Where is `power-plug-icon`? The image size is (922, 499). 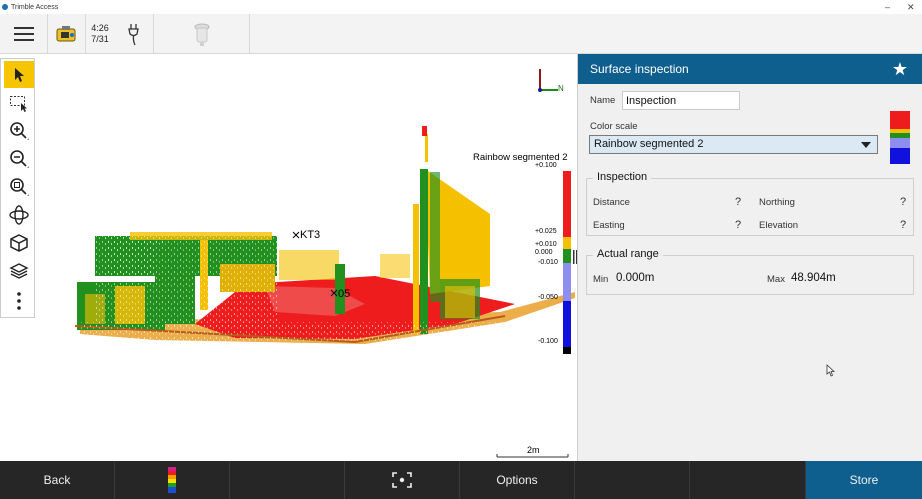
power-plug-icon is located at coordinates (133, 35).